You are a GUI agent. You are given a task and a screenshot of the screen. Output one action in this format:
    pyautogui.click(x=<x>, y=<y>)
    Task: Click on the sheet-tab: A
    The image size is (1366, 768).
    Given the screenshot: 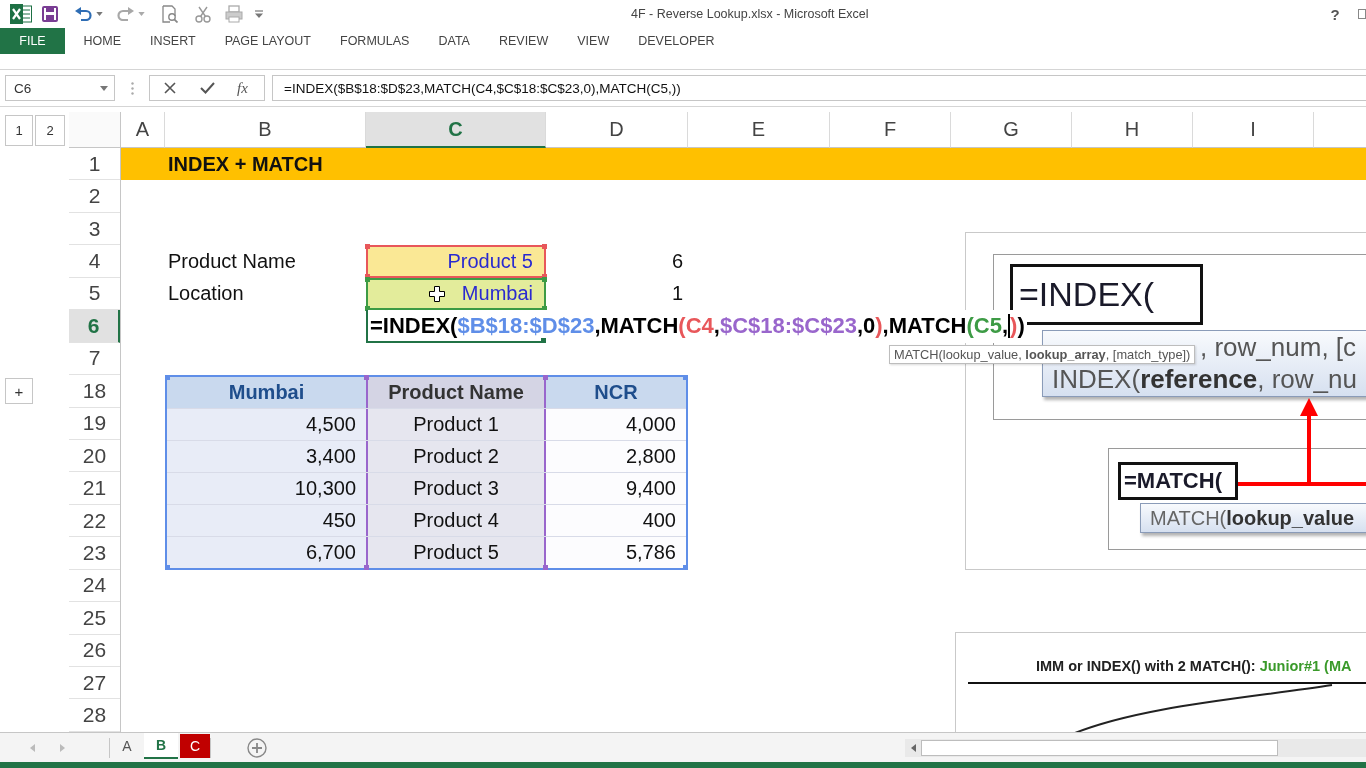 What is the action you would take?
    pyautogui.click(x=127, y=746)
    